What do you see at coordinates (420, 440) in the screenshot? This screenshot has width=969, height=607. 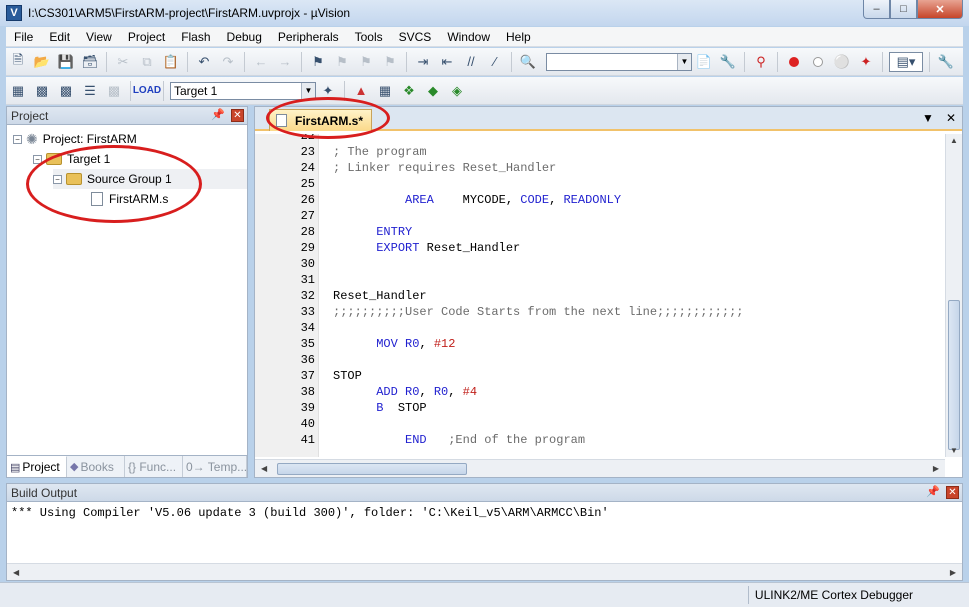 I see `code-line: 41 END ;End of the program` at bounding box center [420, 440].